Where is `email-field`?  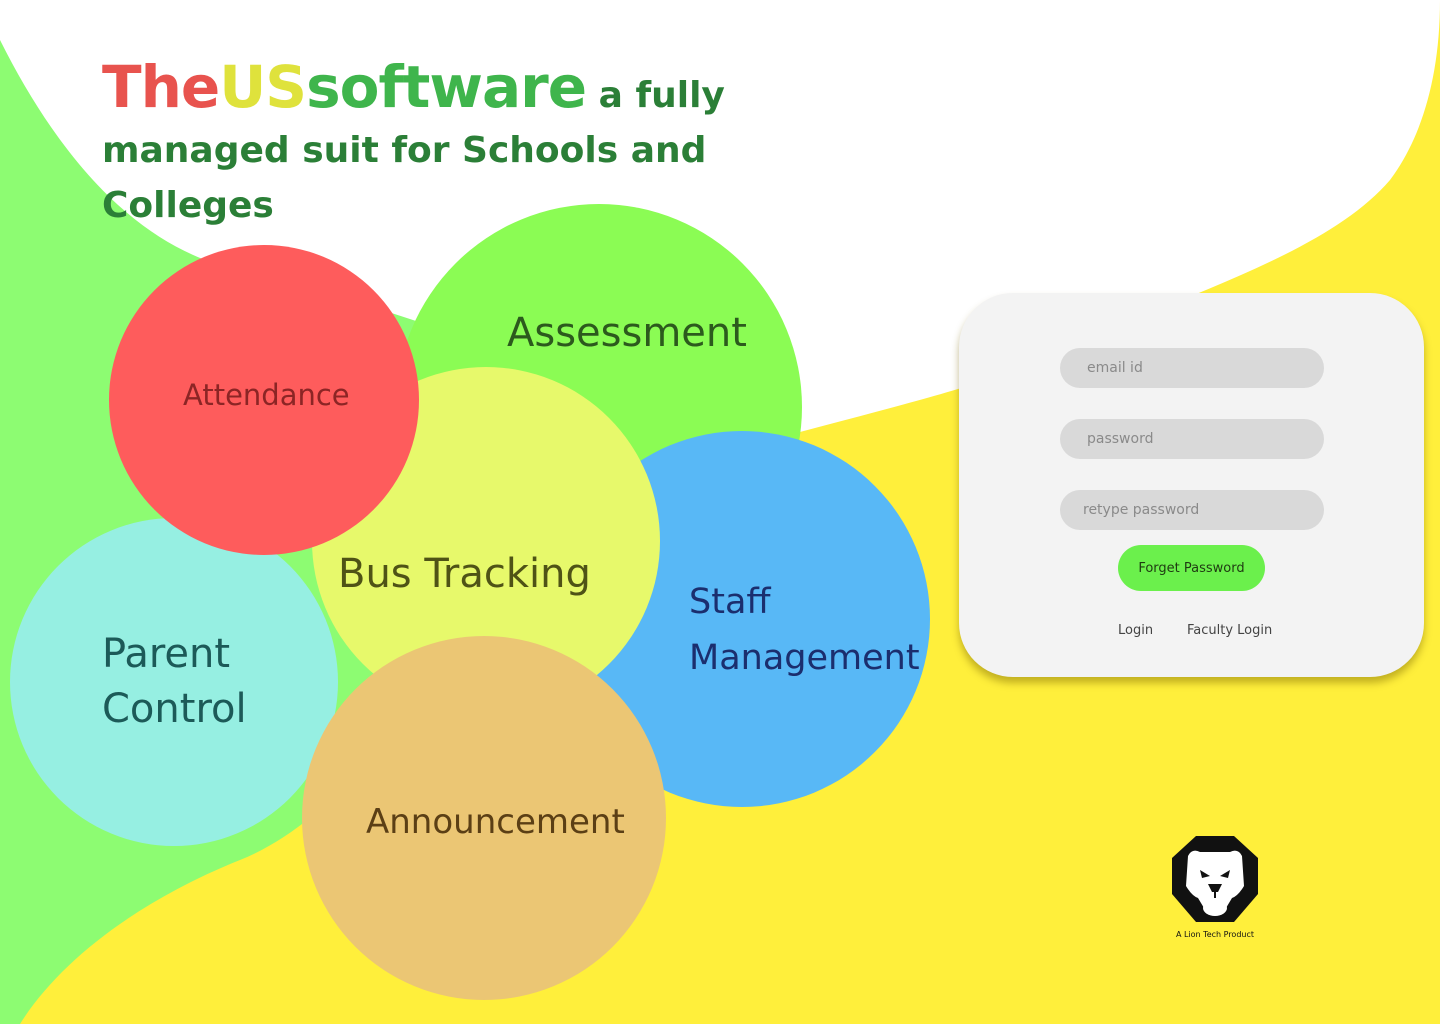 email-field is located at coordinates (1192, 368).